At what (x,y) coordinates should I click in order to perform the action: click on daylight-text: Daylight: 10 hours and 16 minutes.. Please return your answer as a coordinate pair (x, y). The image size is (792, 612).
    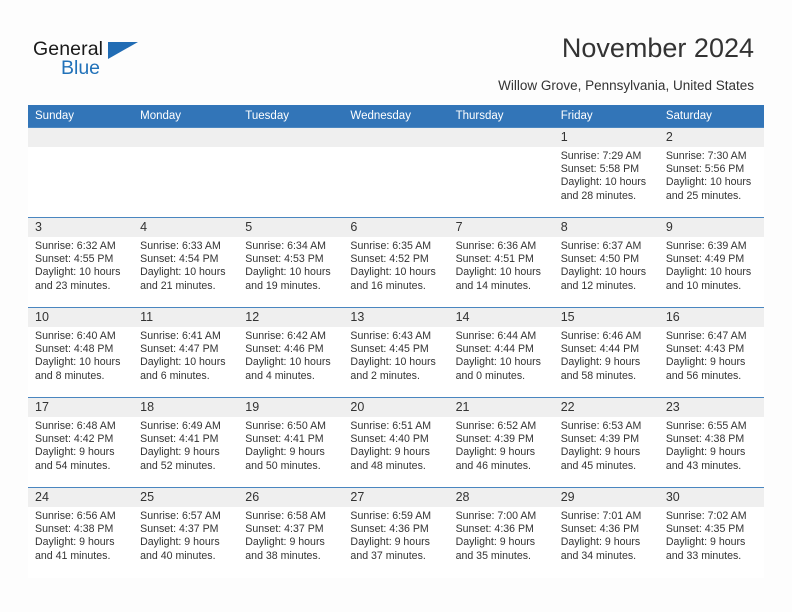
    Looking at the image, I should click on (393, 279).